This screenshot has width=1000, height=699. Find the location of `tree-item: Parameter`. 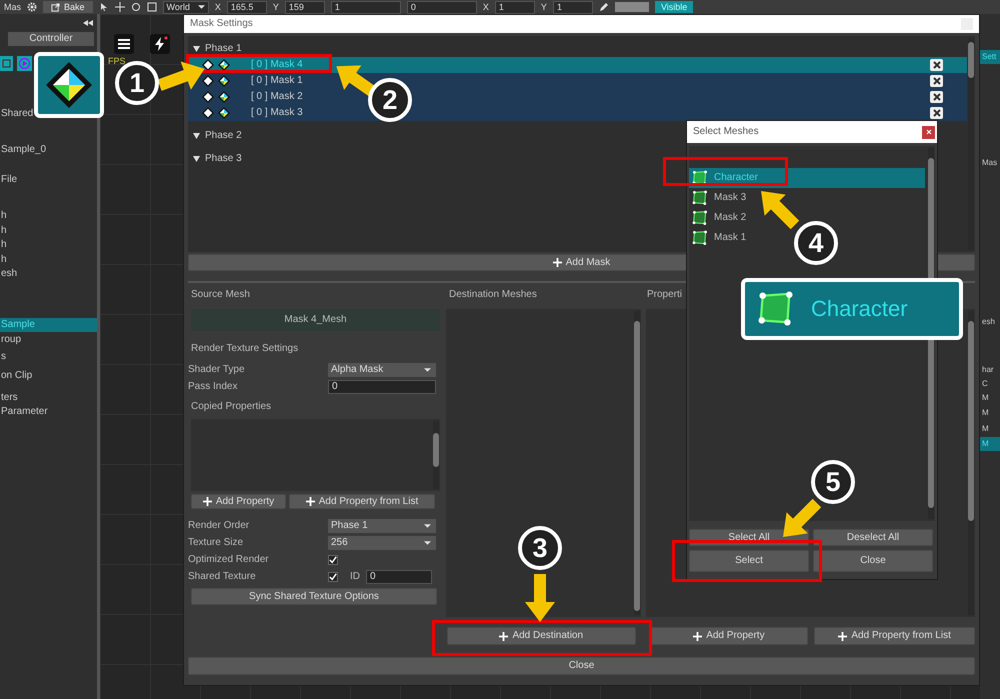

tree-item: Parameter is located at coordinates (24, 412).